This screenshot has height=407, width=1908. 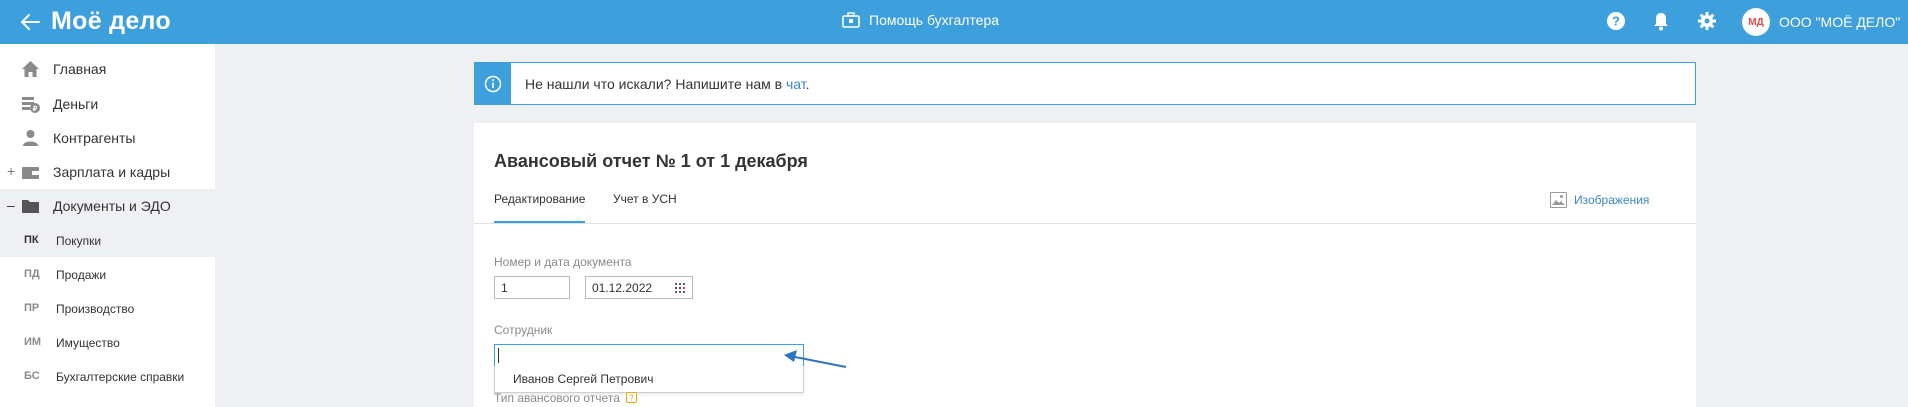 What do you see at coordinates (107, 274) in the screenshot?
I see `sidebar-subitem-sales: ПД Продажи` at bounding box center [107, 274].